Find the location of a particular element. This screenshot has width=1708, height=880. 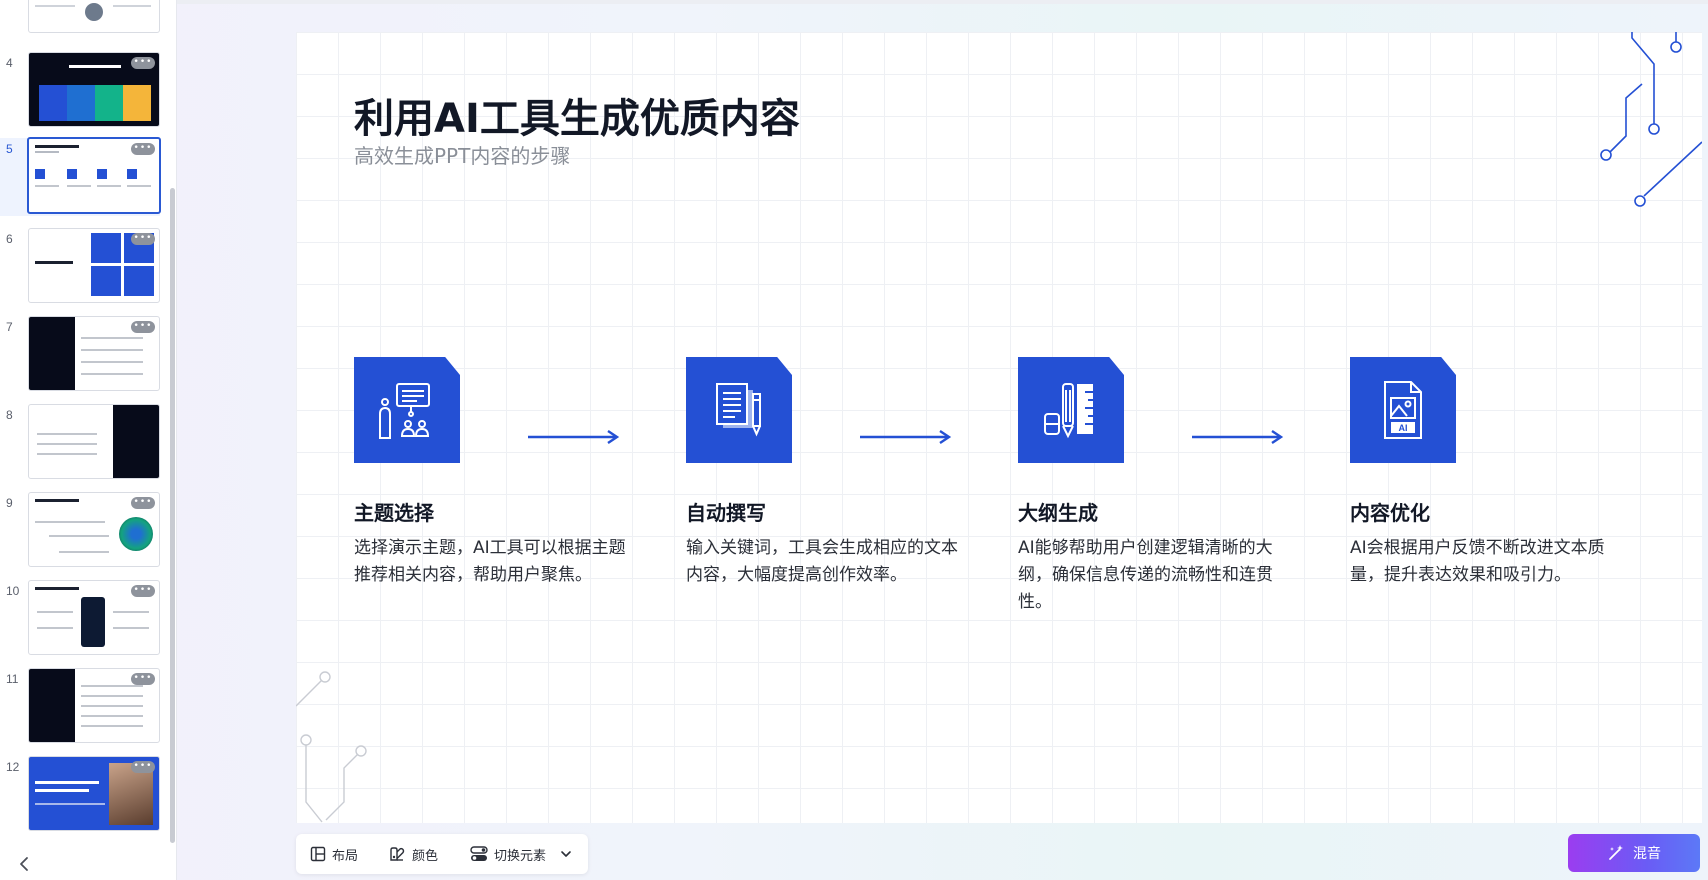

step-title: 大纲生成 is located at coordinates (1058, 511).